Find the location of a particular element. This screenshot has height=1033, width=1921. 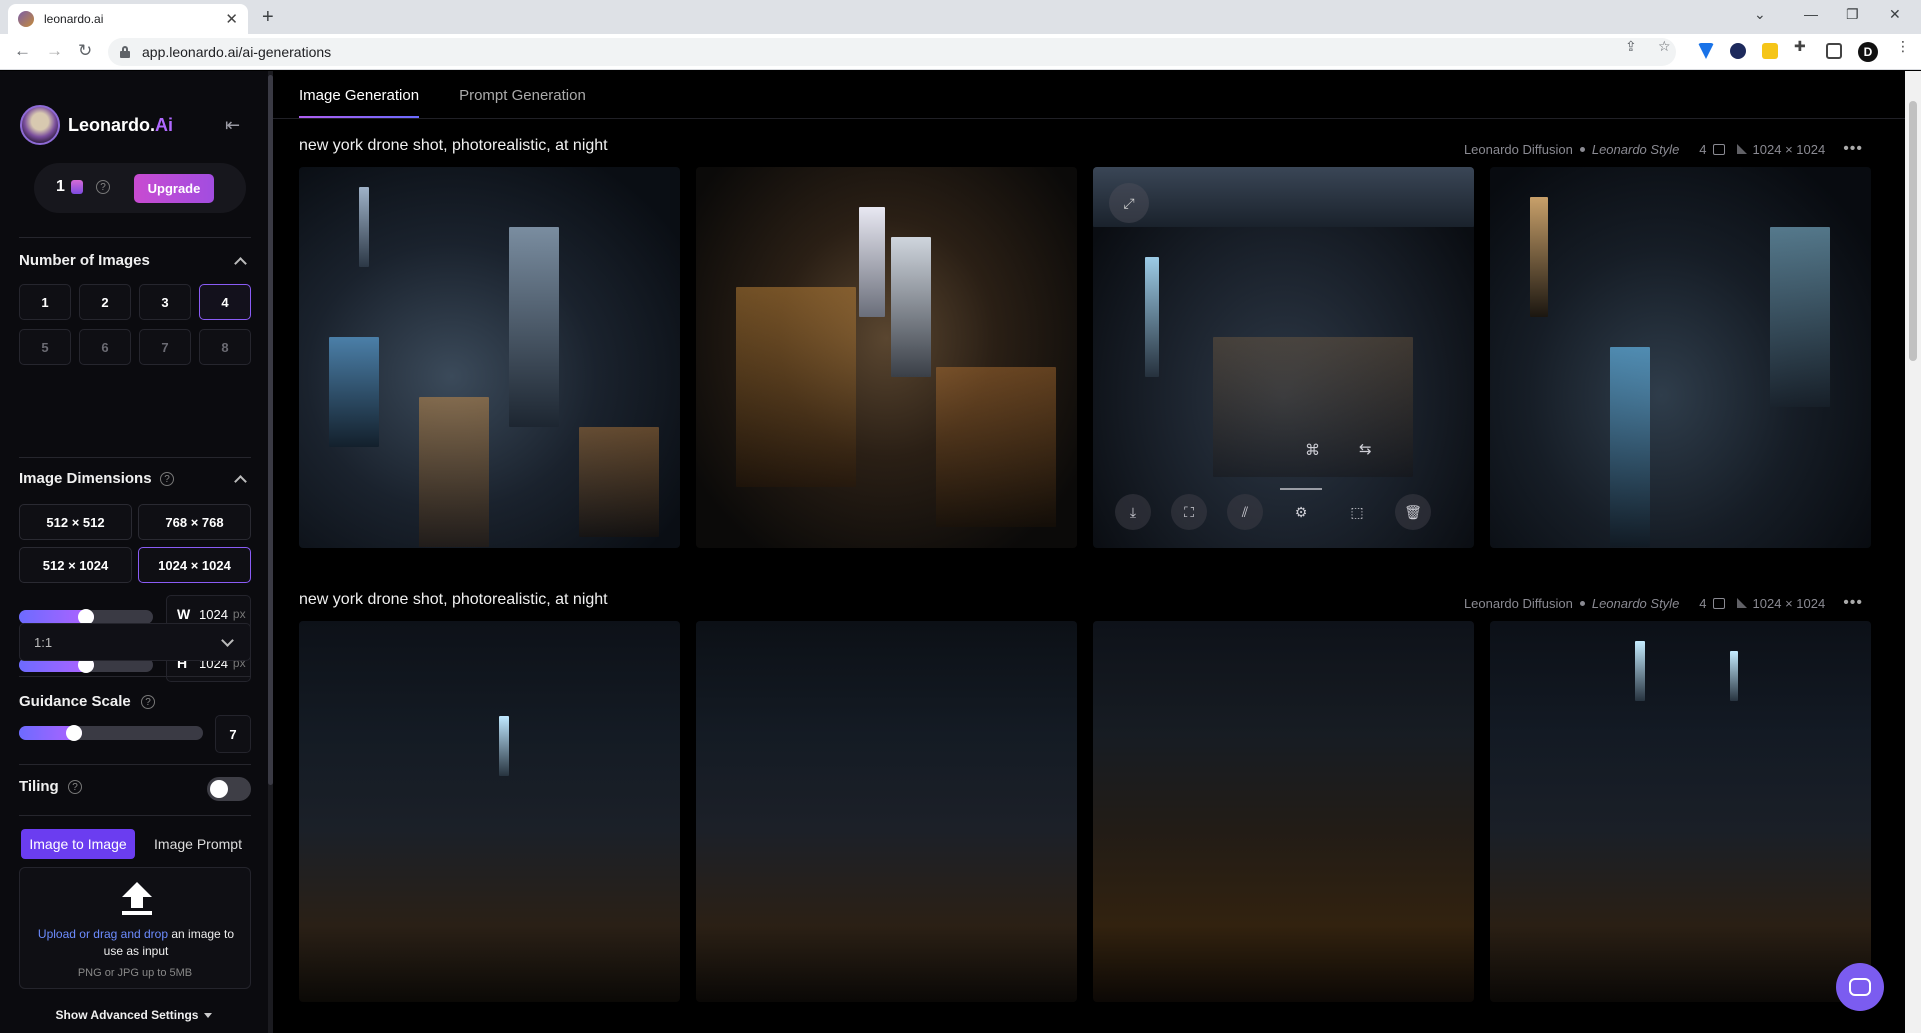

generation-tabs: Image Generation Prompt Generation is located at coordinates (462, 102).